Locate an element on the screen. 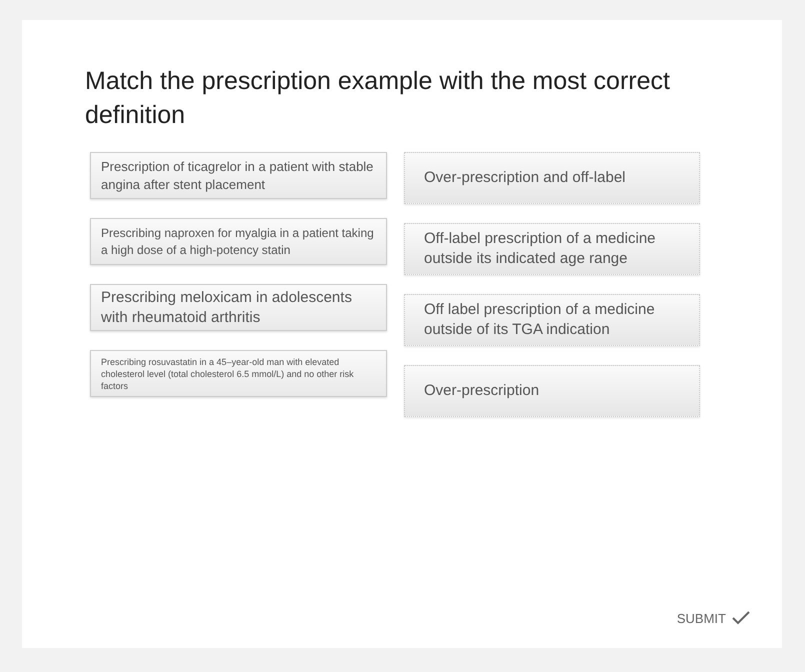 The image size is (805, 672). answer-text: Over-prescription is located at coordinates (482, 391).